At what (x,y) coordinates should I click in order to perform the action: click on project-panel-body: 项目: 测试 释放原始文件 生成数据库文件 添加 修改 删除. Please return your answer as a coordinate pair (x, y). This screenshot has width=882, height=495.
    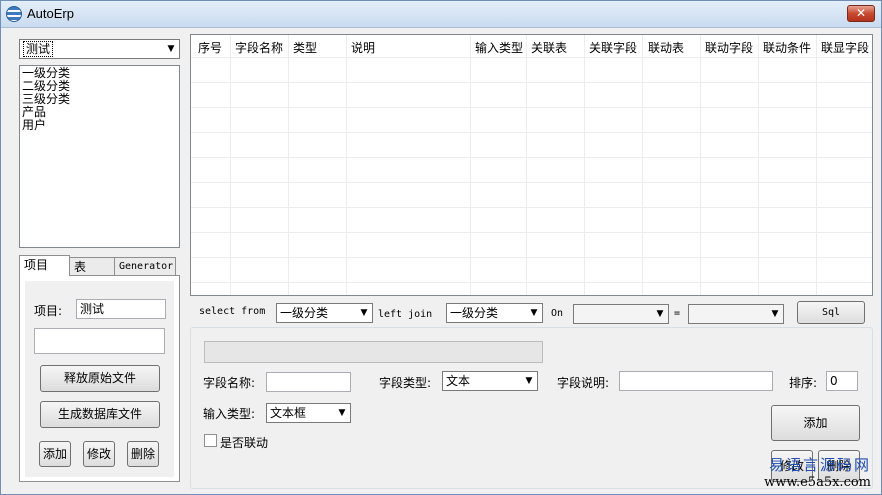
    Looking at the image, I should click on (99, 379).